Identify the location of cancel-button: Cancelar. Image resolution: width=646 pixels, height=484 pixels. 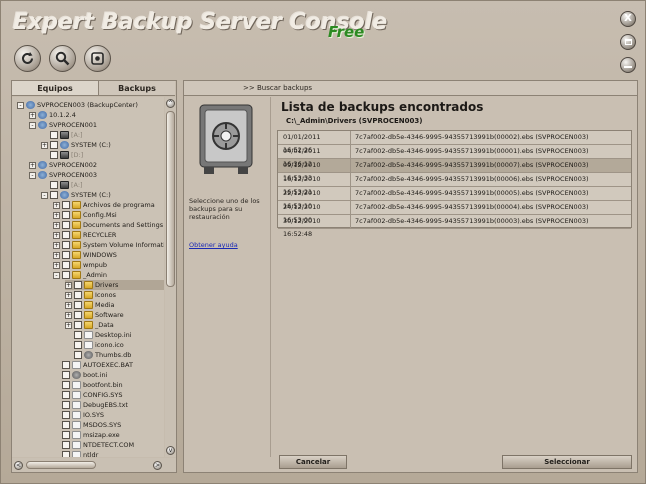
(313, 462).